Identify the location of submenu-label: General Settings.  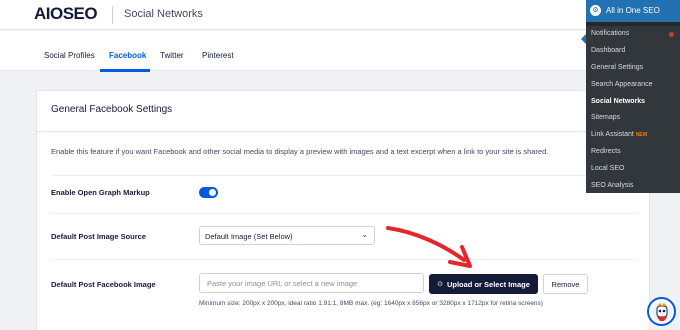
(617, 67).